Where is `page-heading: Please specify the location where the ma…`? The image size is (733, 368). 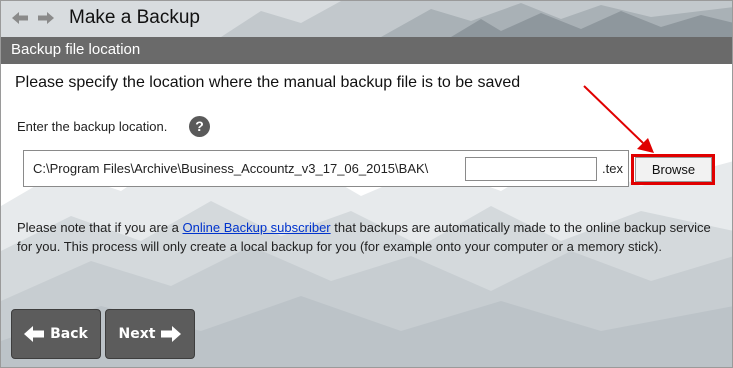 page-heading: Please specify the location where the ma… is located at coordinates (268, 82).